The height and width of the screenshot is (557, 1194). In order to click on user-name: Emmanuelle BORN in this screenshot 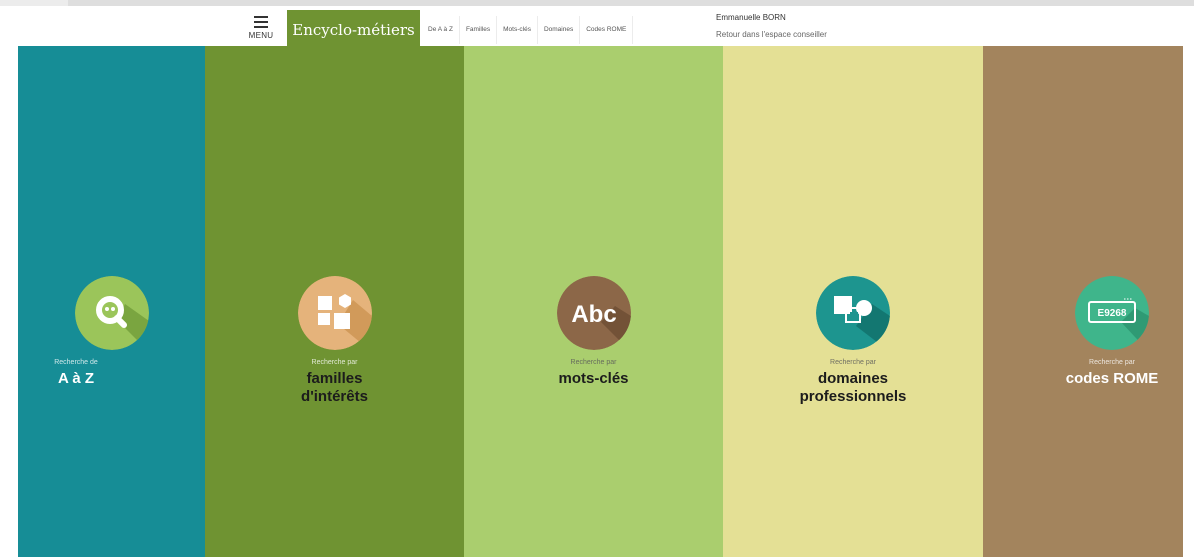, I will do `click(751, 17)`.